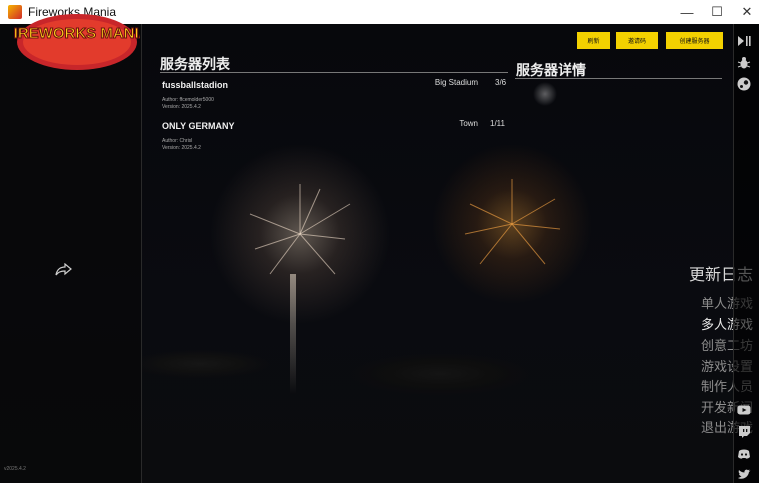 Image resolution: width=759 pixels, height=483 pixels. I want to click on server-player-count: 1/11, so click(497, 123).